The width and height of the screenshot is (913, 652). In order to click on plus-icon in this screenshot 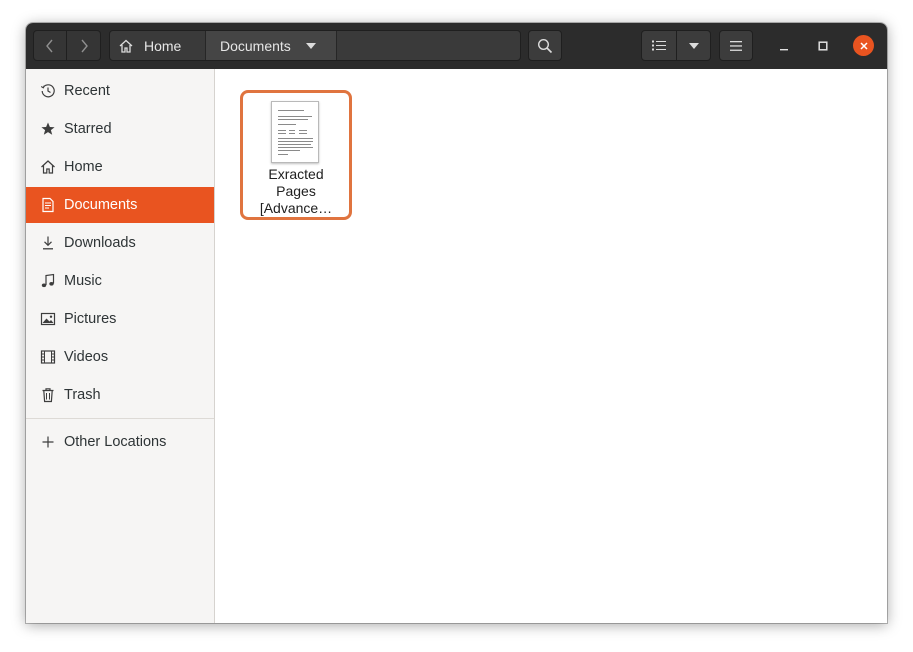, I will do `click(48, 442)`.